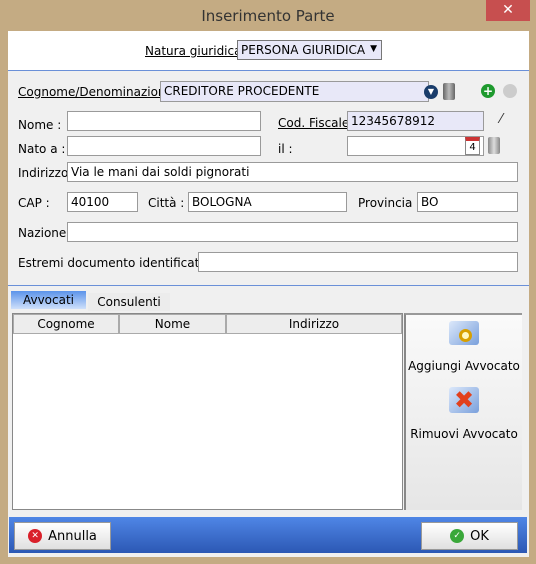 The width and height of the screenshot is (536, 564). What do you see at coordinates (508, 10) in the screenshot?
I see `close-button: ✕` at bounding box center [508, 10].